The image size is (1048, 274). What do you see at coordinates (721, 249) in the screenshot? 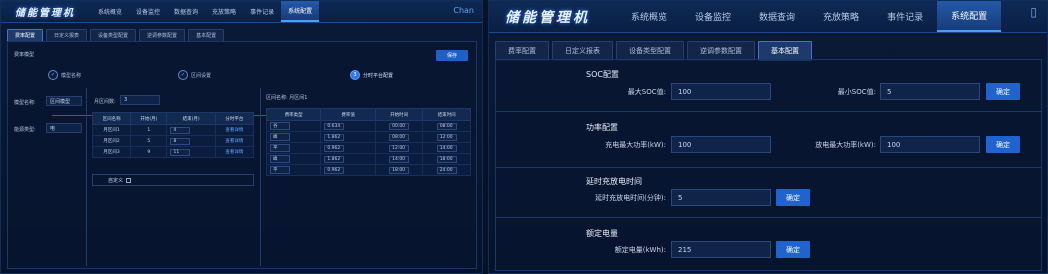
I see `capacity-input: 215` at bounding box center [721, 249].